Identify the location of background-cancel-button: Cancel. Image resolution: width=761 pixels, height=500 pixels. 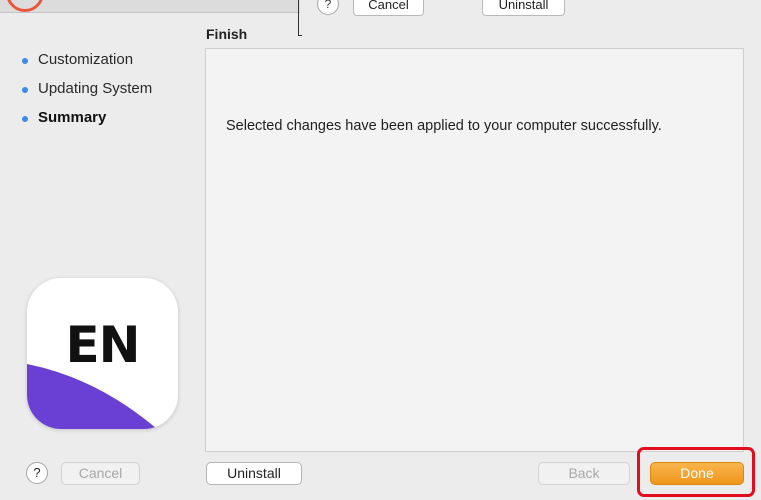
(388, 8).